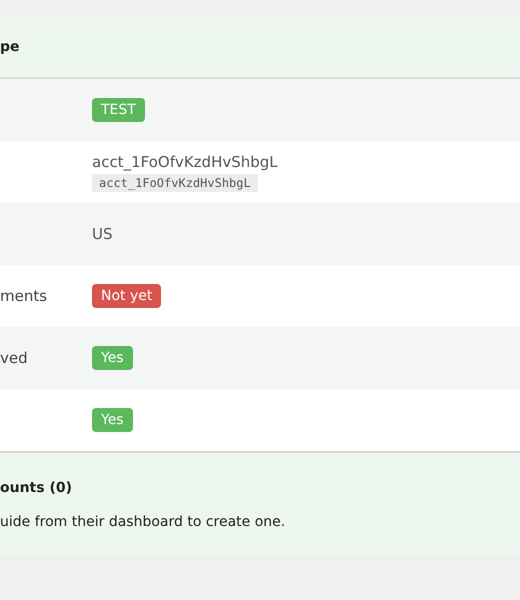 This screenshot has height=600, width=520. What do you see at coordinates (185, 161) in the screenshot?
I see `account-id: acct_1FoOfvKzdHvShbgL` at bounding box center [185, 161].